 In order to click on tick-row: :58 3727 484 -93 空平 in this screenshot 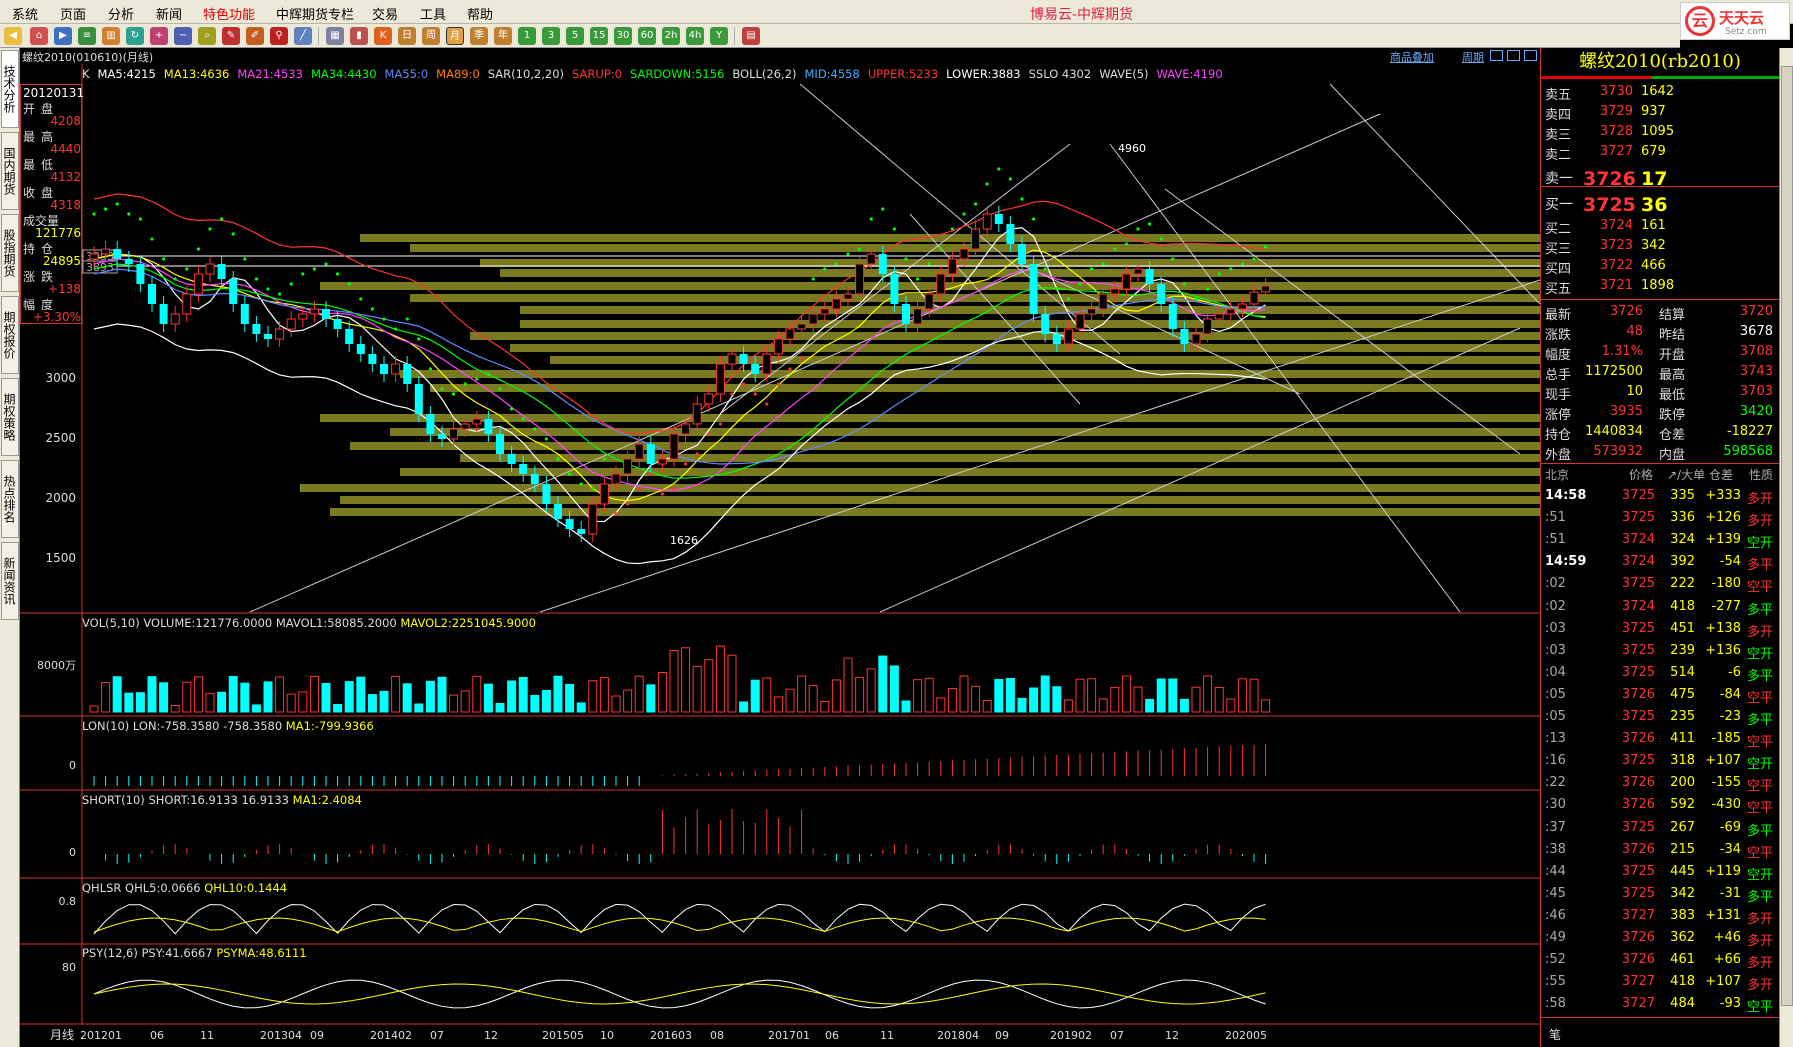, I will do `click(1660, 1004)`.